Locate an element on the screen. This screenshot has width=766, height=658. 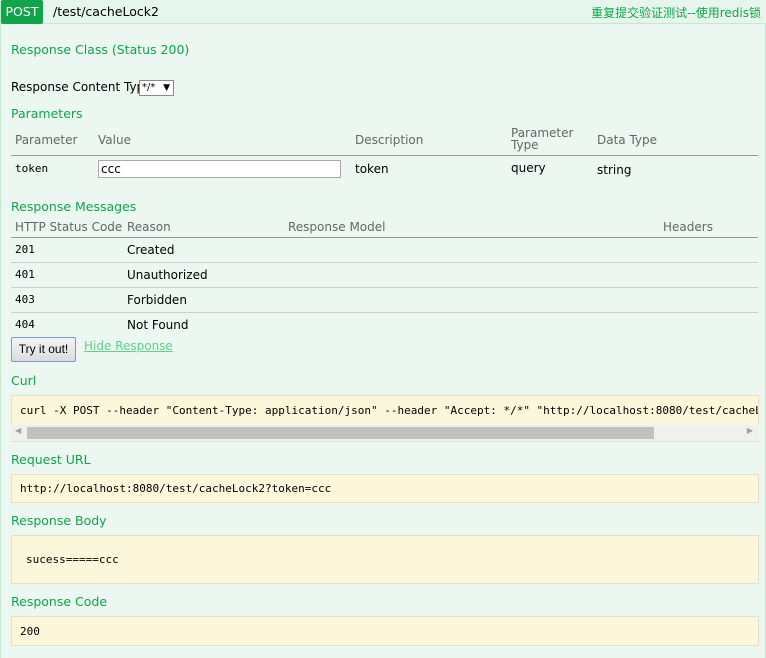
param-type: query is located at coordinates (528, 168).